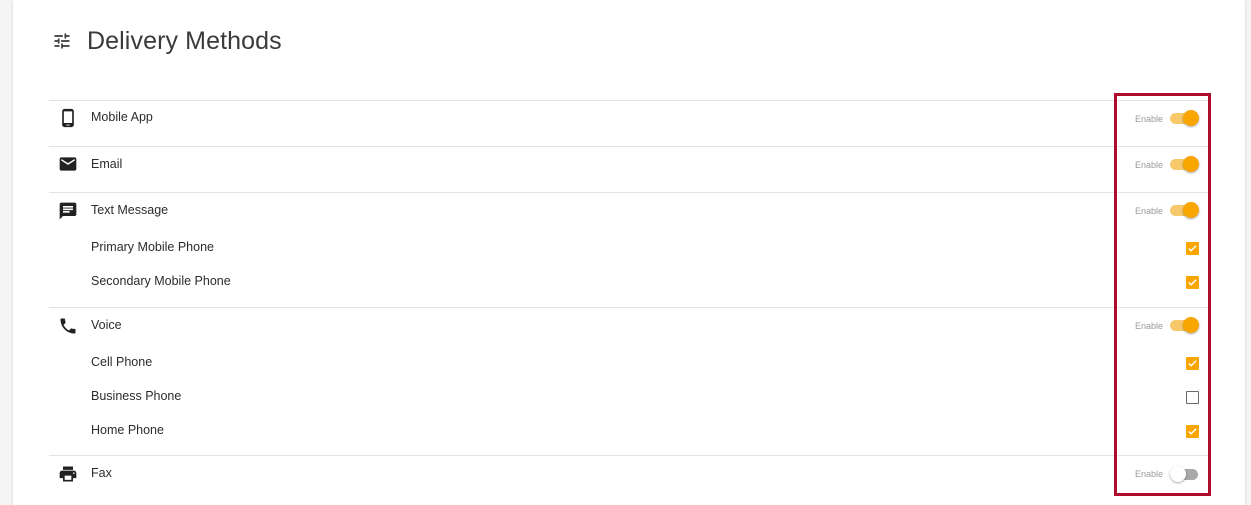 This screenshot has width=1251, height=505. What do you see at coordinates (68, 211) in the screenshot?
I see `message-icon` at bounding box center [68, 211].